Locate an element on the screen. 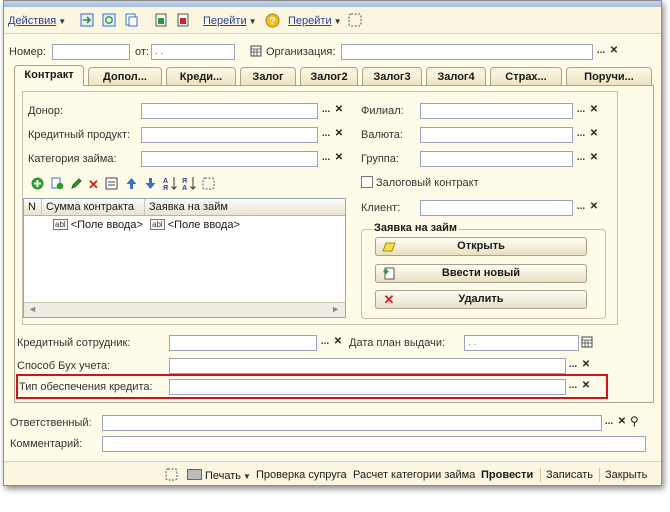  goto-label-1: Перейти is located at coordinates (225, 21).